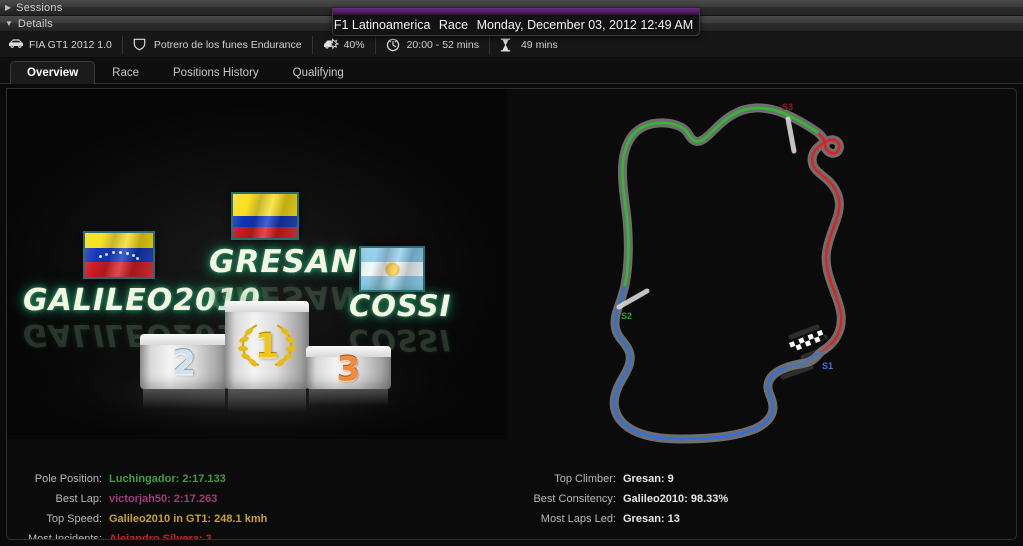  I want to click on info-item-track: Potrero de los funes Endurance, so click(216, 44).